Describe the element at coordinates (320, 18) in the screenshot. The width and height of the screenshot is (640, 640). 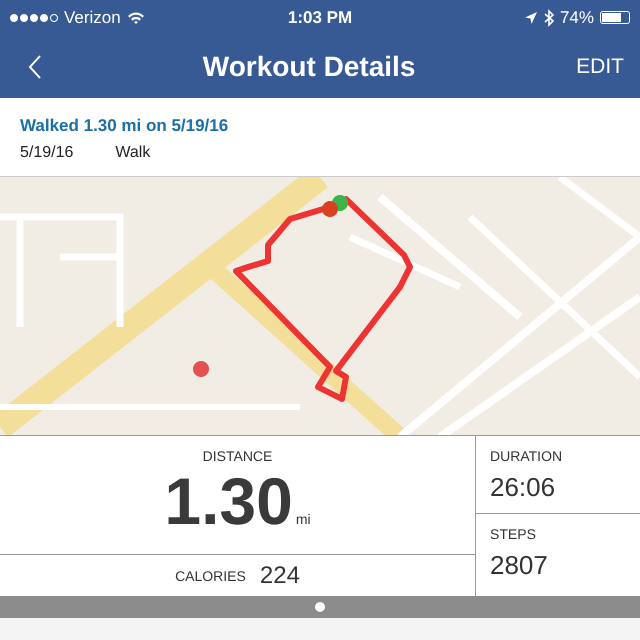
I see `status-time: 1:03 PM` at that location.